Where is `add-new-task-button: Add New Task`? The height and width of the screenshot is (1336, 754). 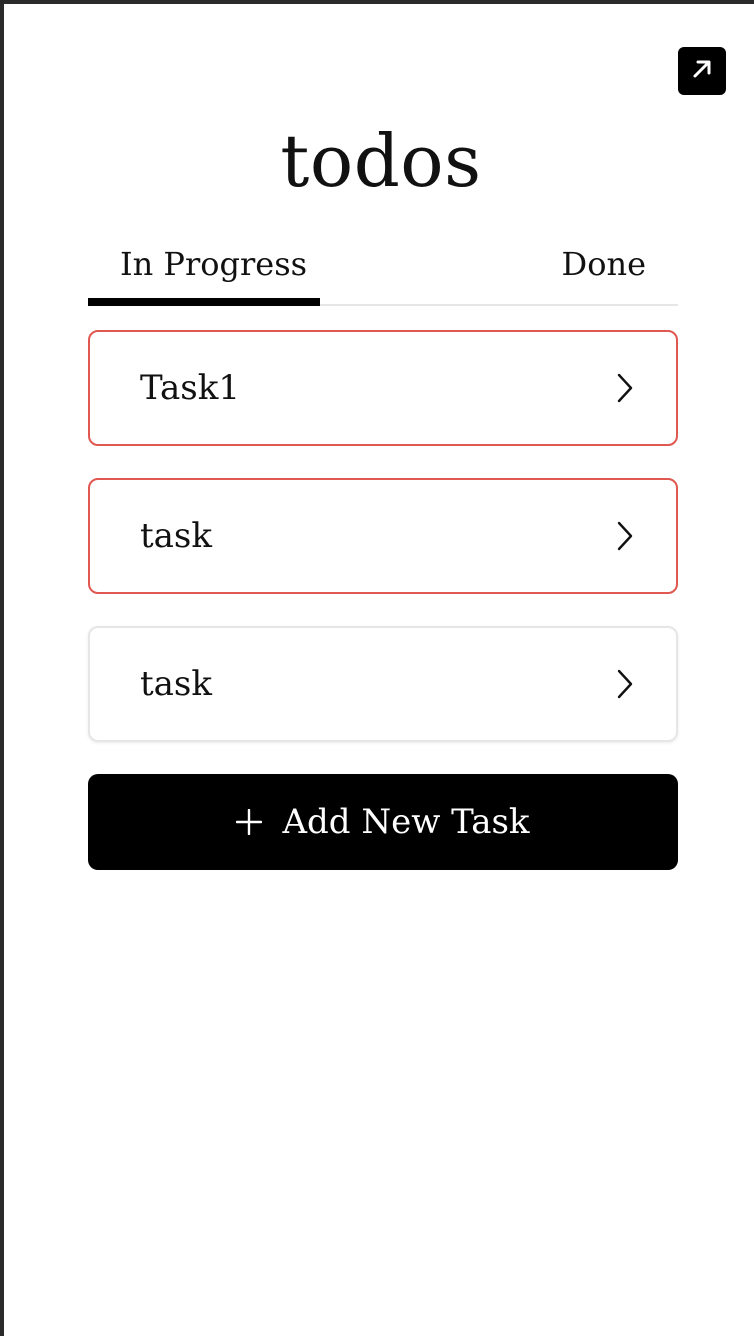 add-new-task-button: Add New Task is located at coordinates (383, 822).